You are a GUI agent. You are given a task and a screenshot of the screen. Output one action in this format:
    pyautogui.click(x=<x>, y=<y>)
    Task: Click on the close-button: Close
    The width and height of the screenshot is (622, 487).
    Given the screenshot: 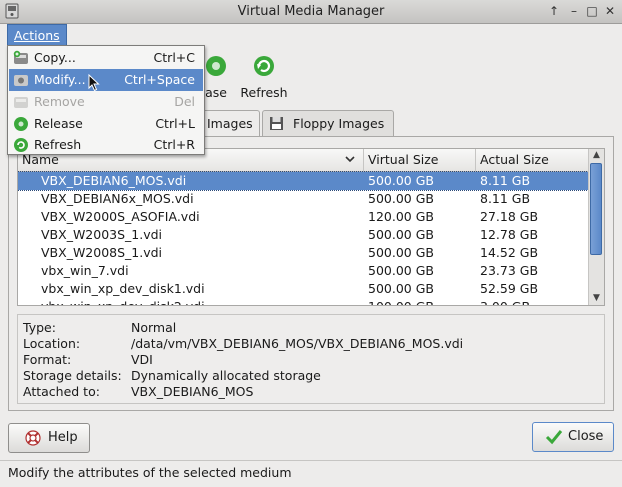 What is the action you would take?
    pyautogui.click(x=573, y=437)
    